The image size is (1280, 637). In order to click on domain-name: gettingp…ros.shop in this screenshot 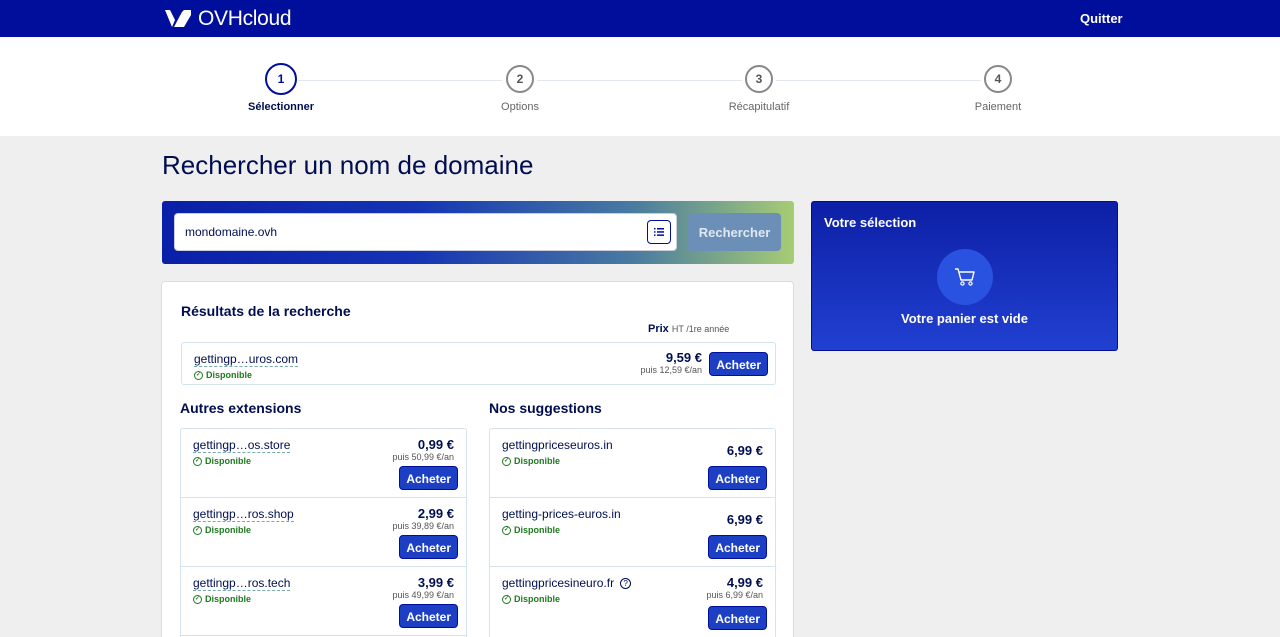, I will do `click(243, 514)`.